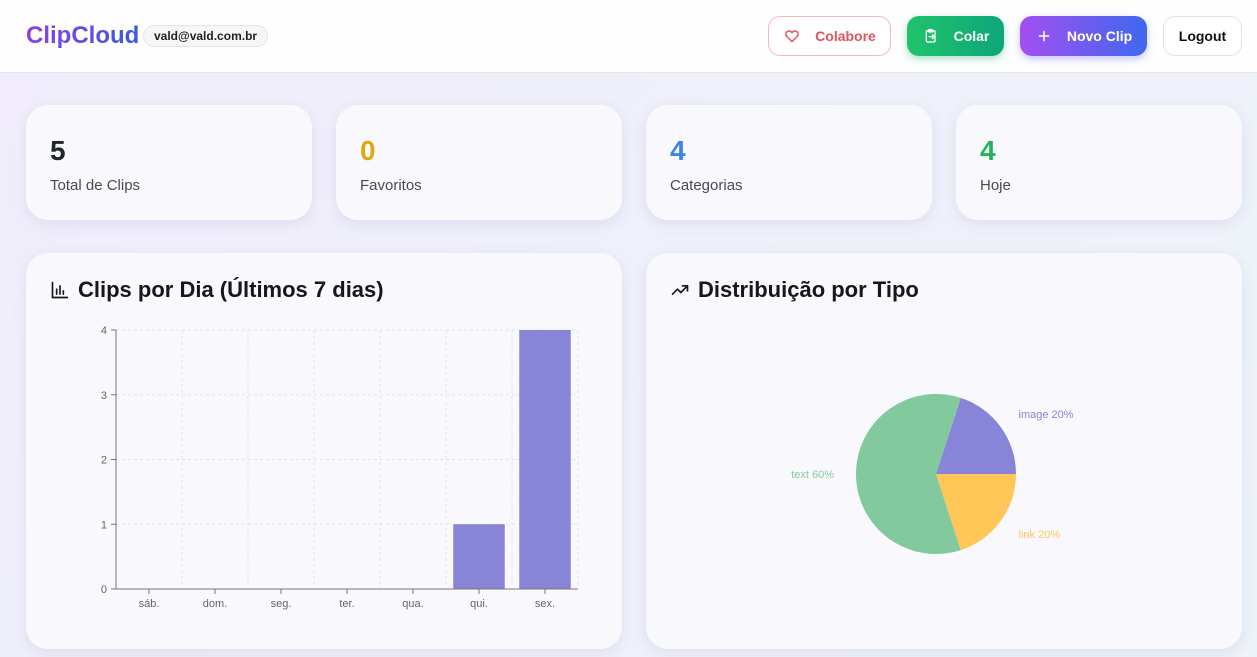  What do you see at coordinates (995, 185) in the screenshot?
I see `stat-label: Hoje` at bounding box center [995, 185].